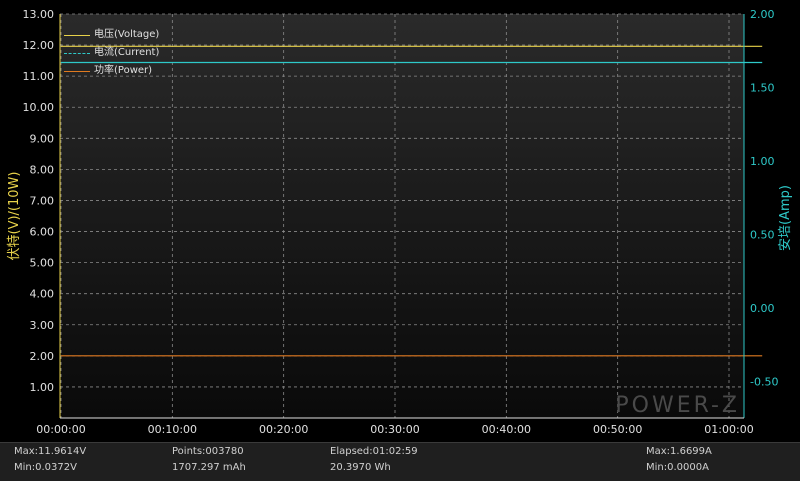 The image size is (800, 481). What do you see at coordinates (506, 429) in the screenshot?
I see `x-tick-label: 00:40:00` at bounding box center [506, 429].